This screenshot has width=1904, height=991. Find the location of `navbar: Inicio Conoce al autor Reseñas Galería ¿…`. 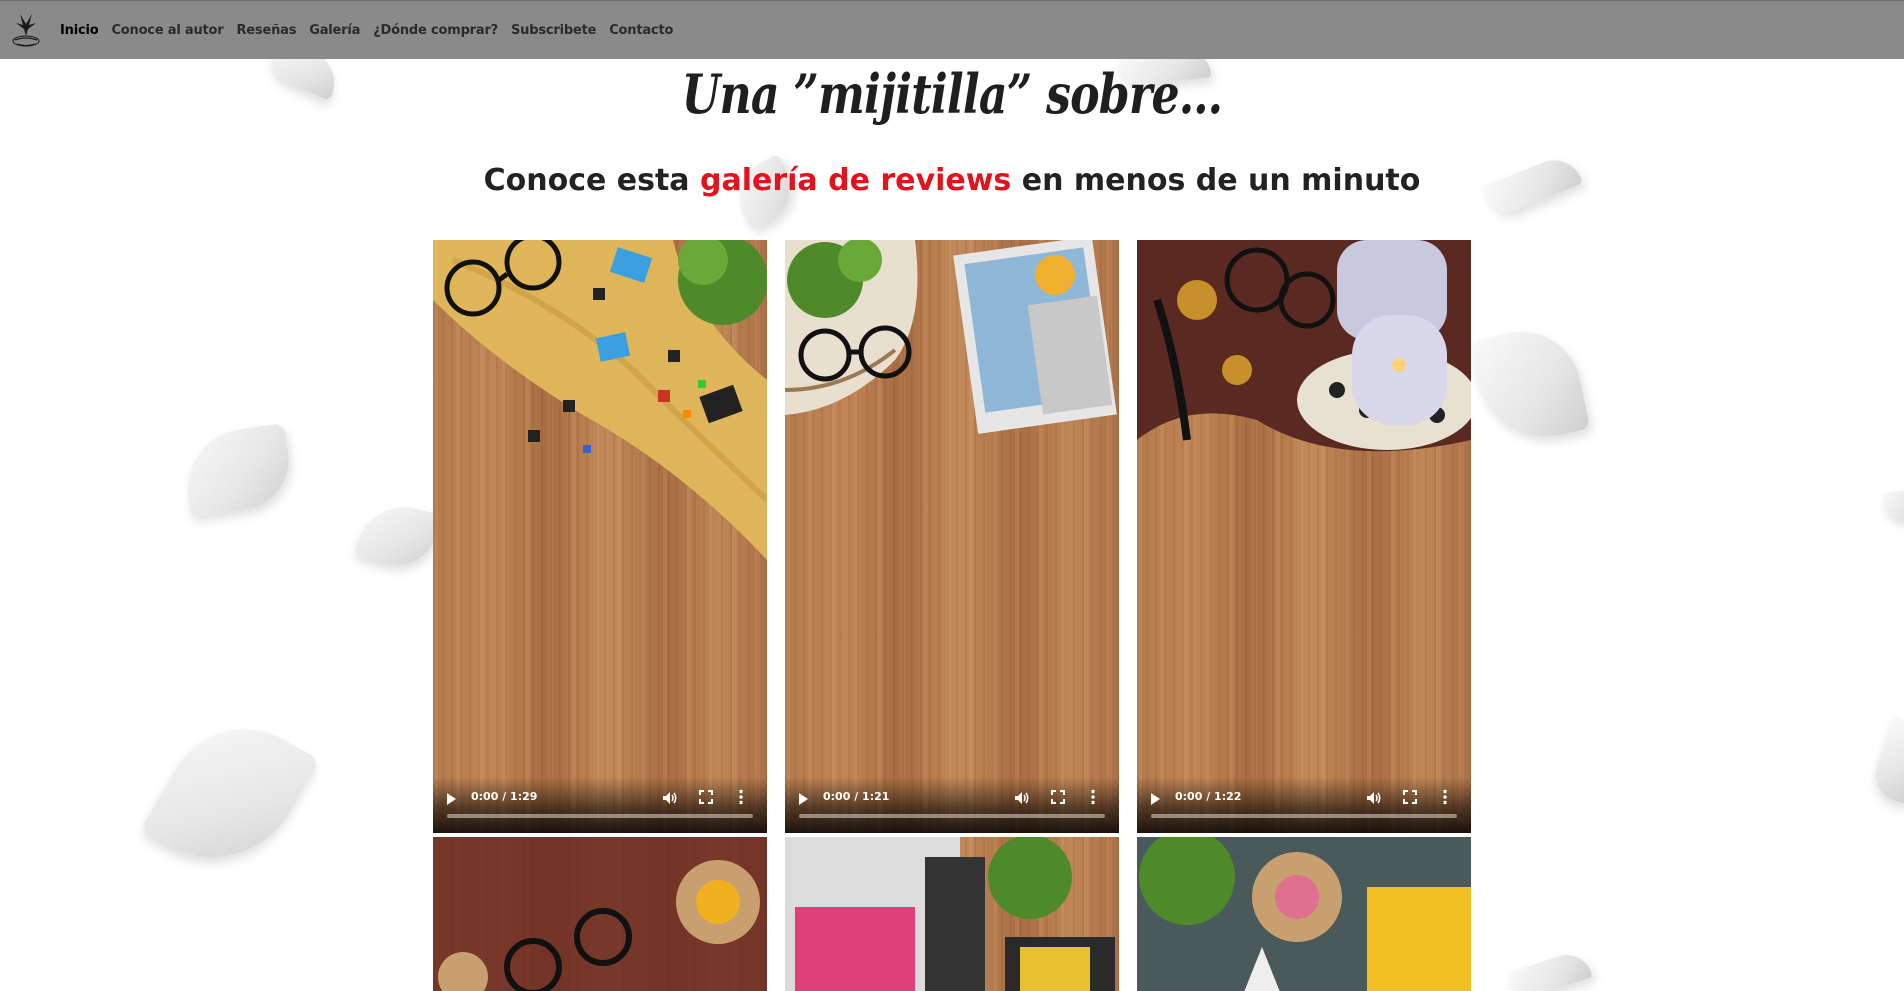

navbar: Inicio Conoce al autor Reseñas Galería ¿… is located at coordinates (952, 29).